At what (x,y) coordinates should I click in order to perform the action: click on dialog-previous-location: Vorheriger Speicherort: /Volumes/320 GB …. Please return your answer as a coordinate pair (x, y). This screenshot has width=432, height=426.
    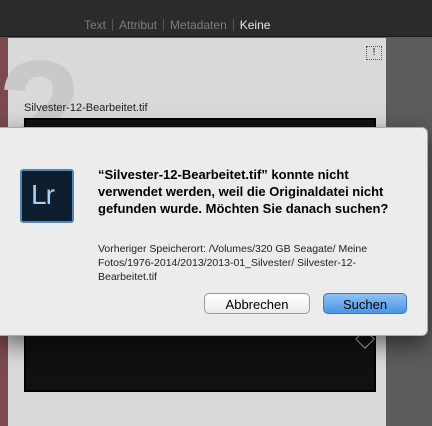
    Looking at the image, I should click on (233, 263).